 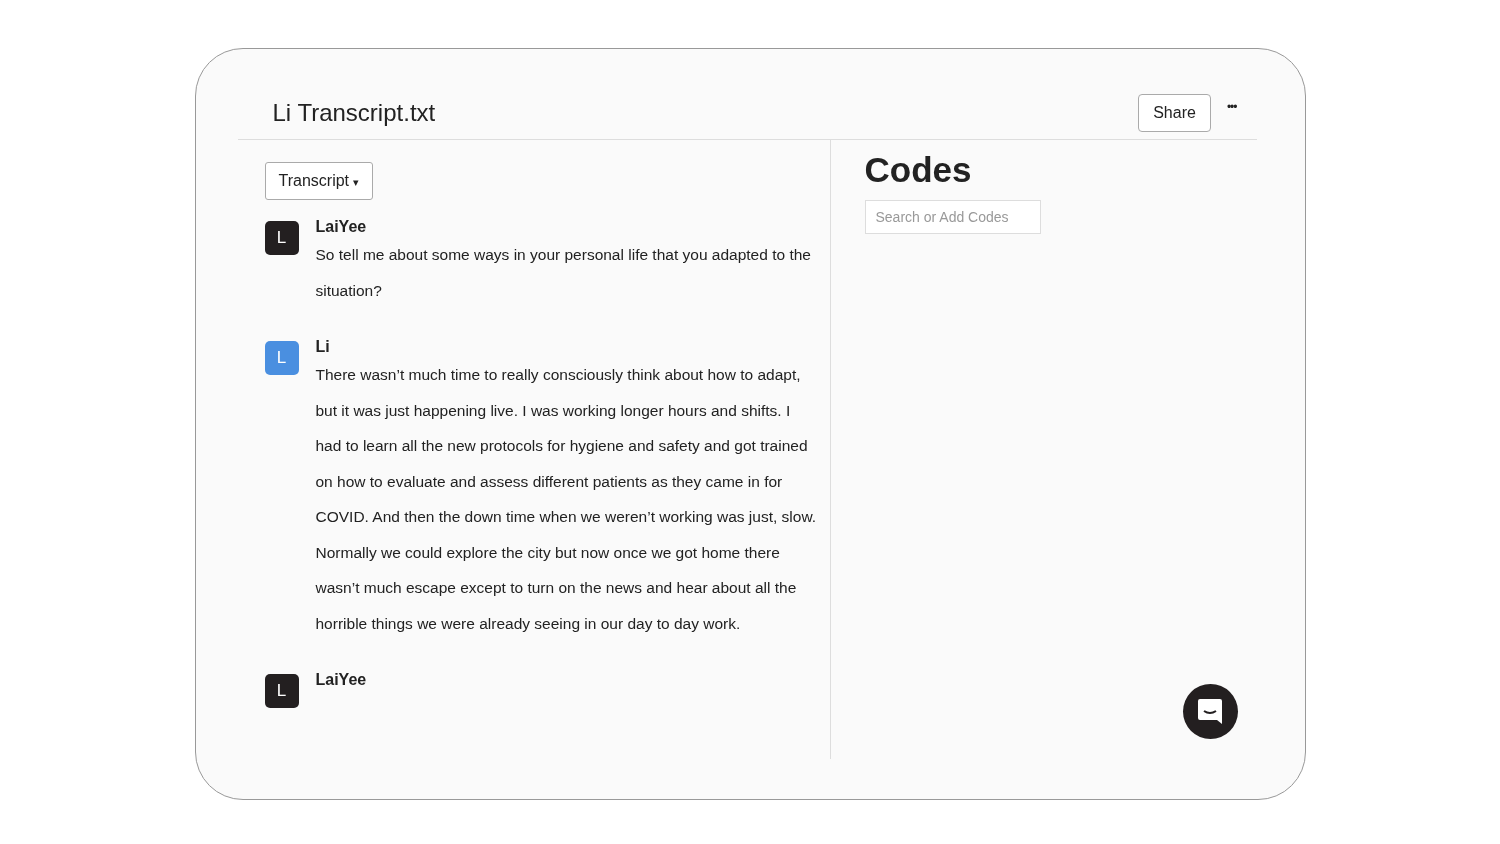 I want to click on transcript-dropdown: Transcript ▾, so click(x=319, y=181).